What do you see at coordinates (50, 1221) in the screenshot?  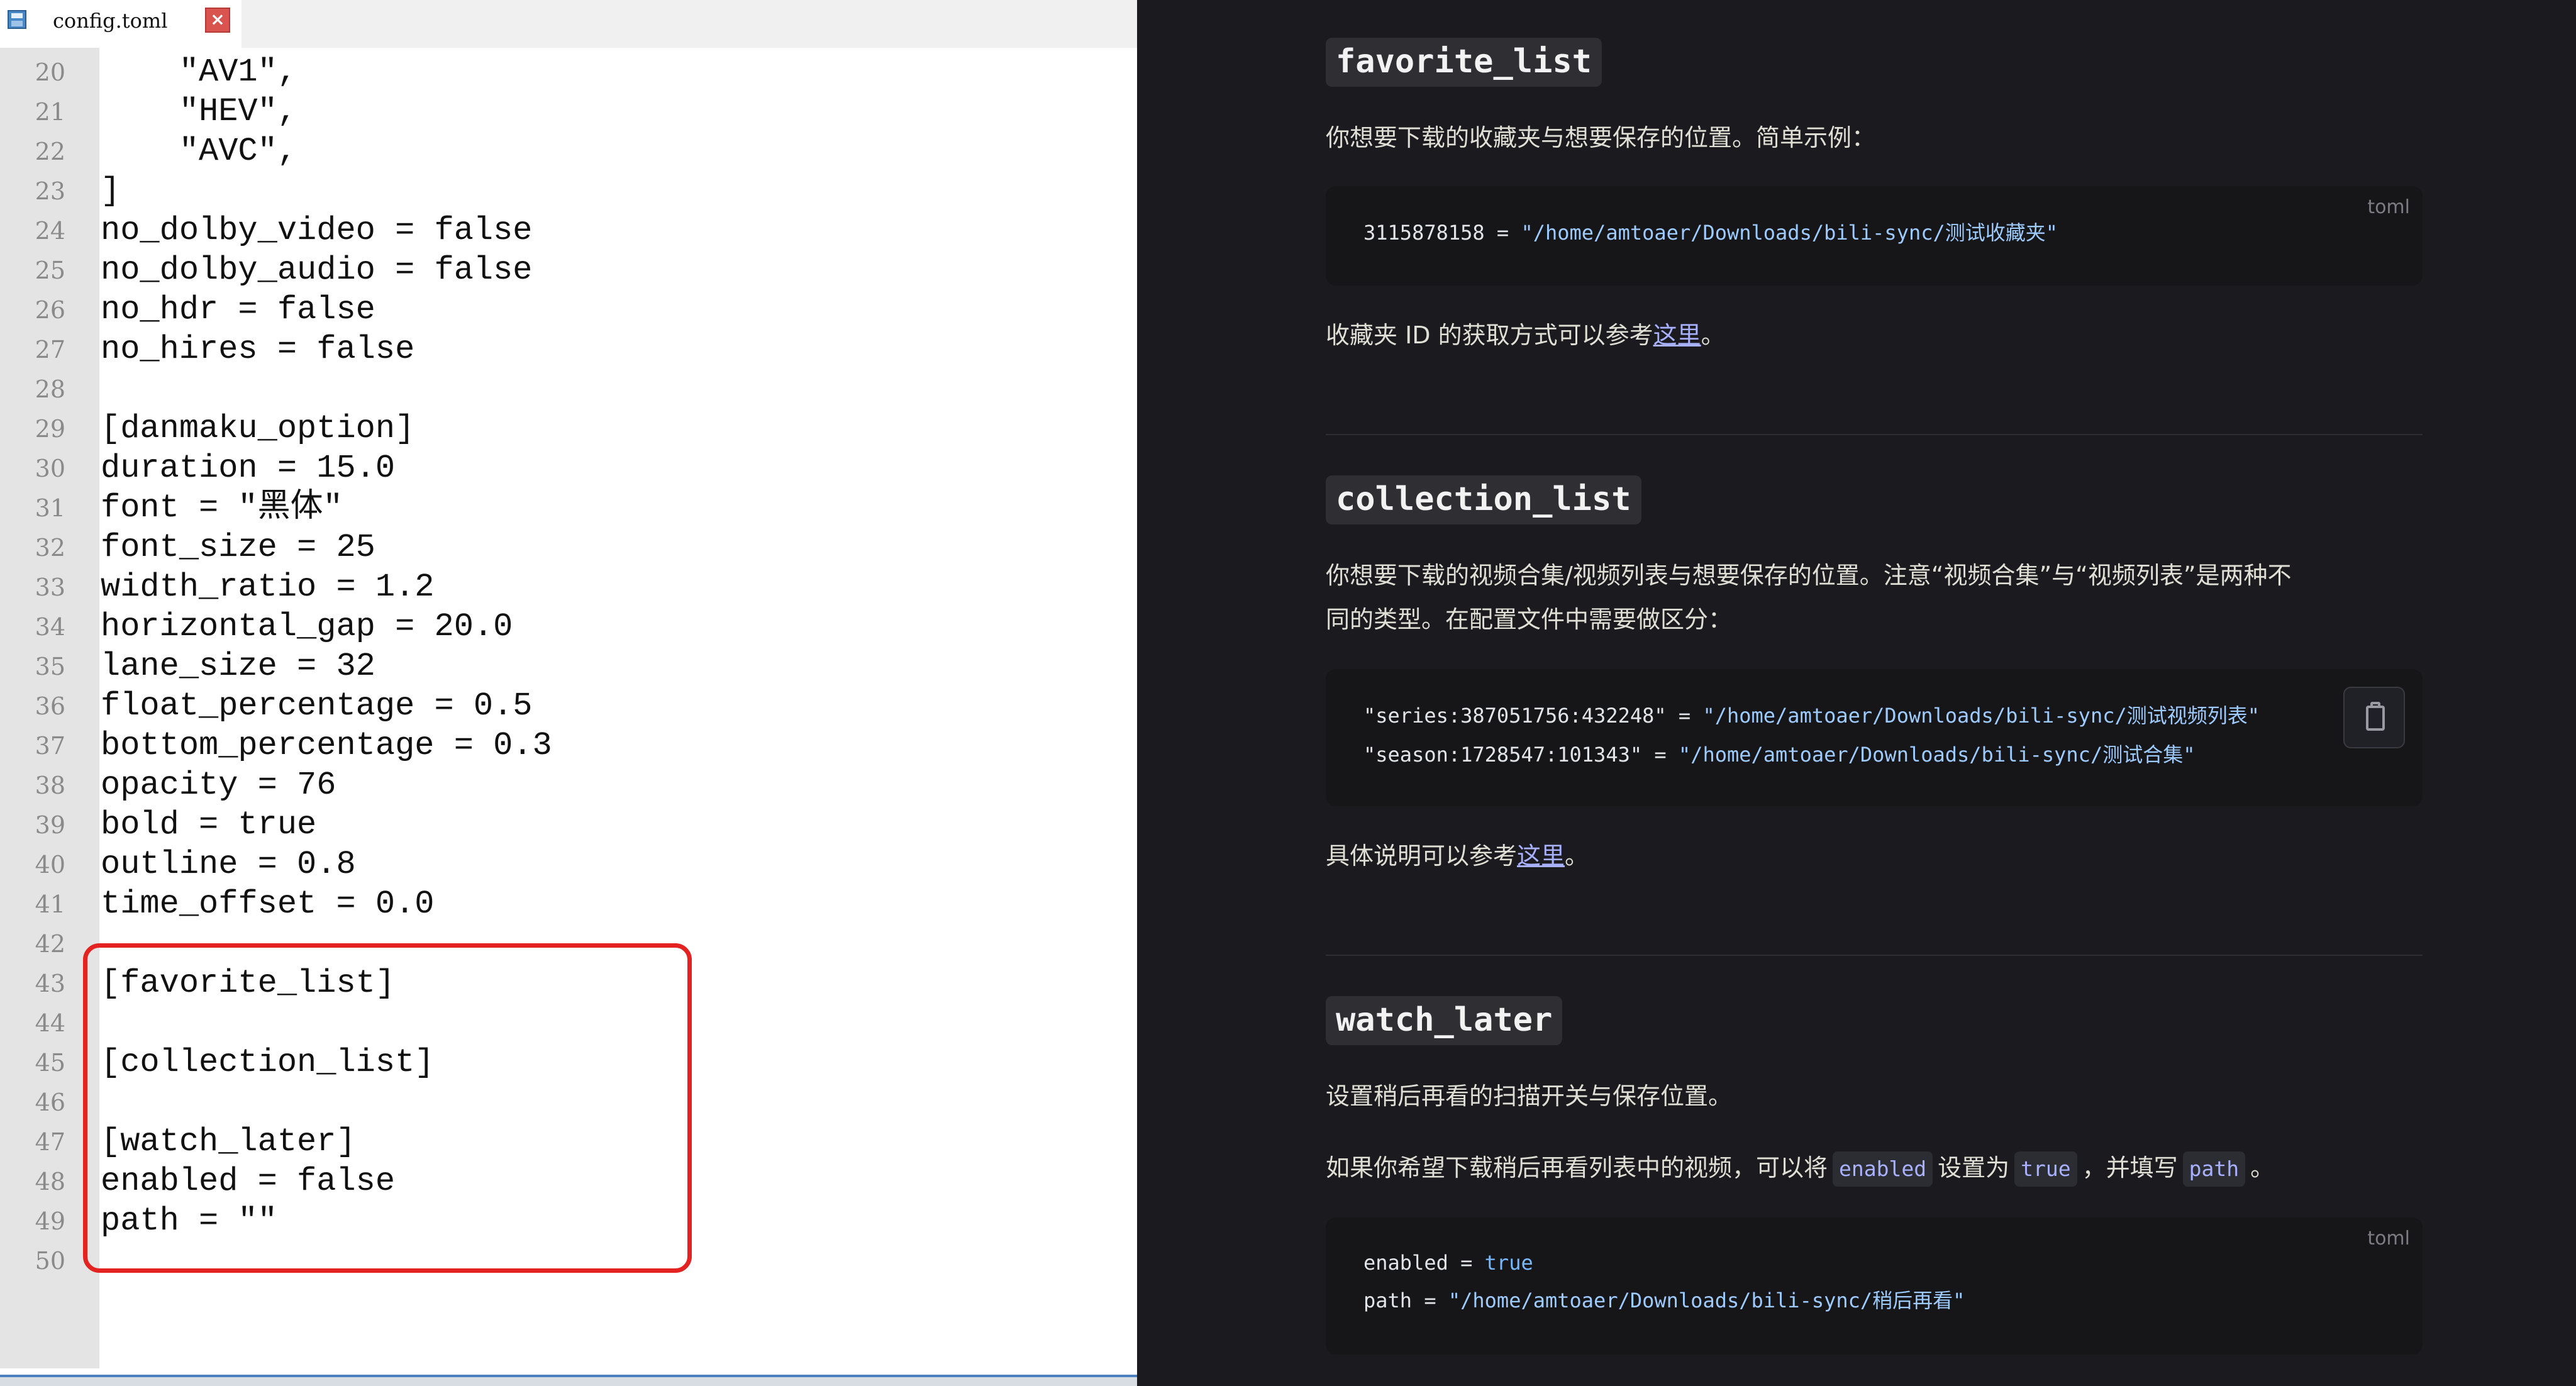 I see `line-number: 49` at bounding box center [50, 1221].